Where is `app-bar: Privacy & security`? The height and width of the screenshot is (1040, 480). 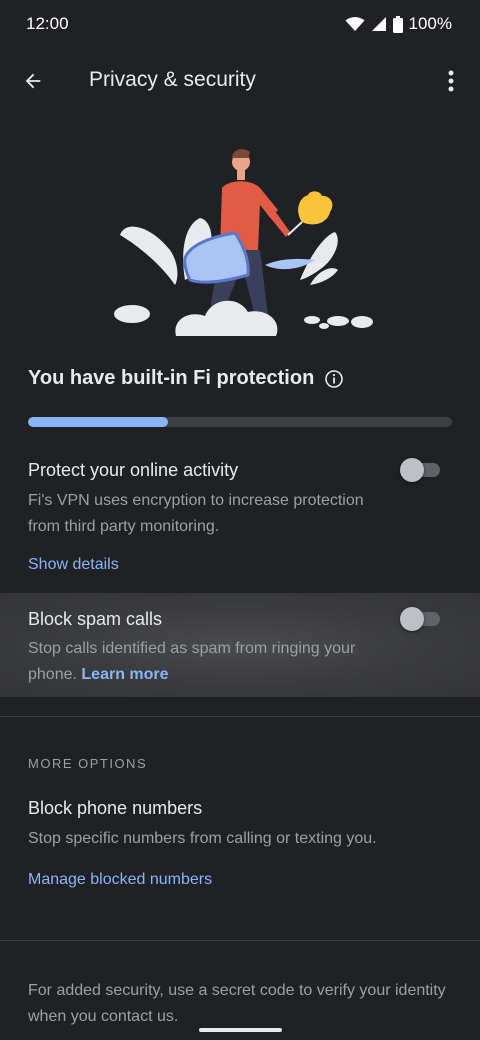 app-bar: Privacy & security is located at coordinates (240, 81).